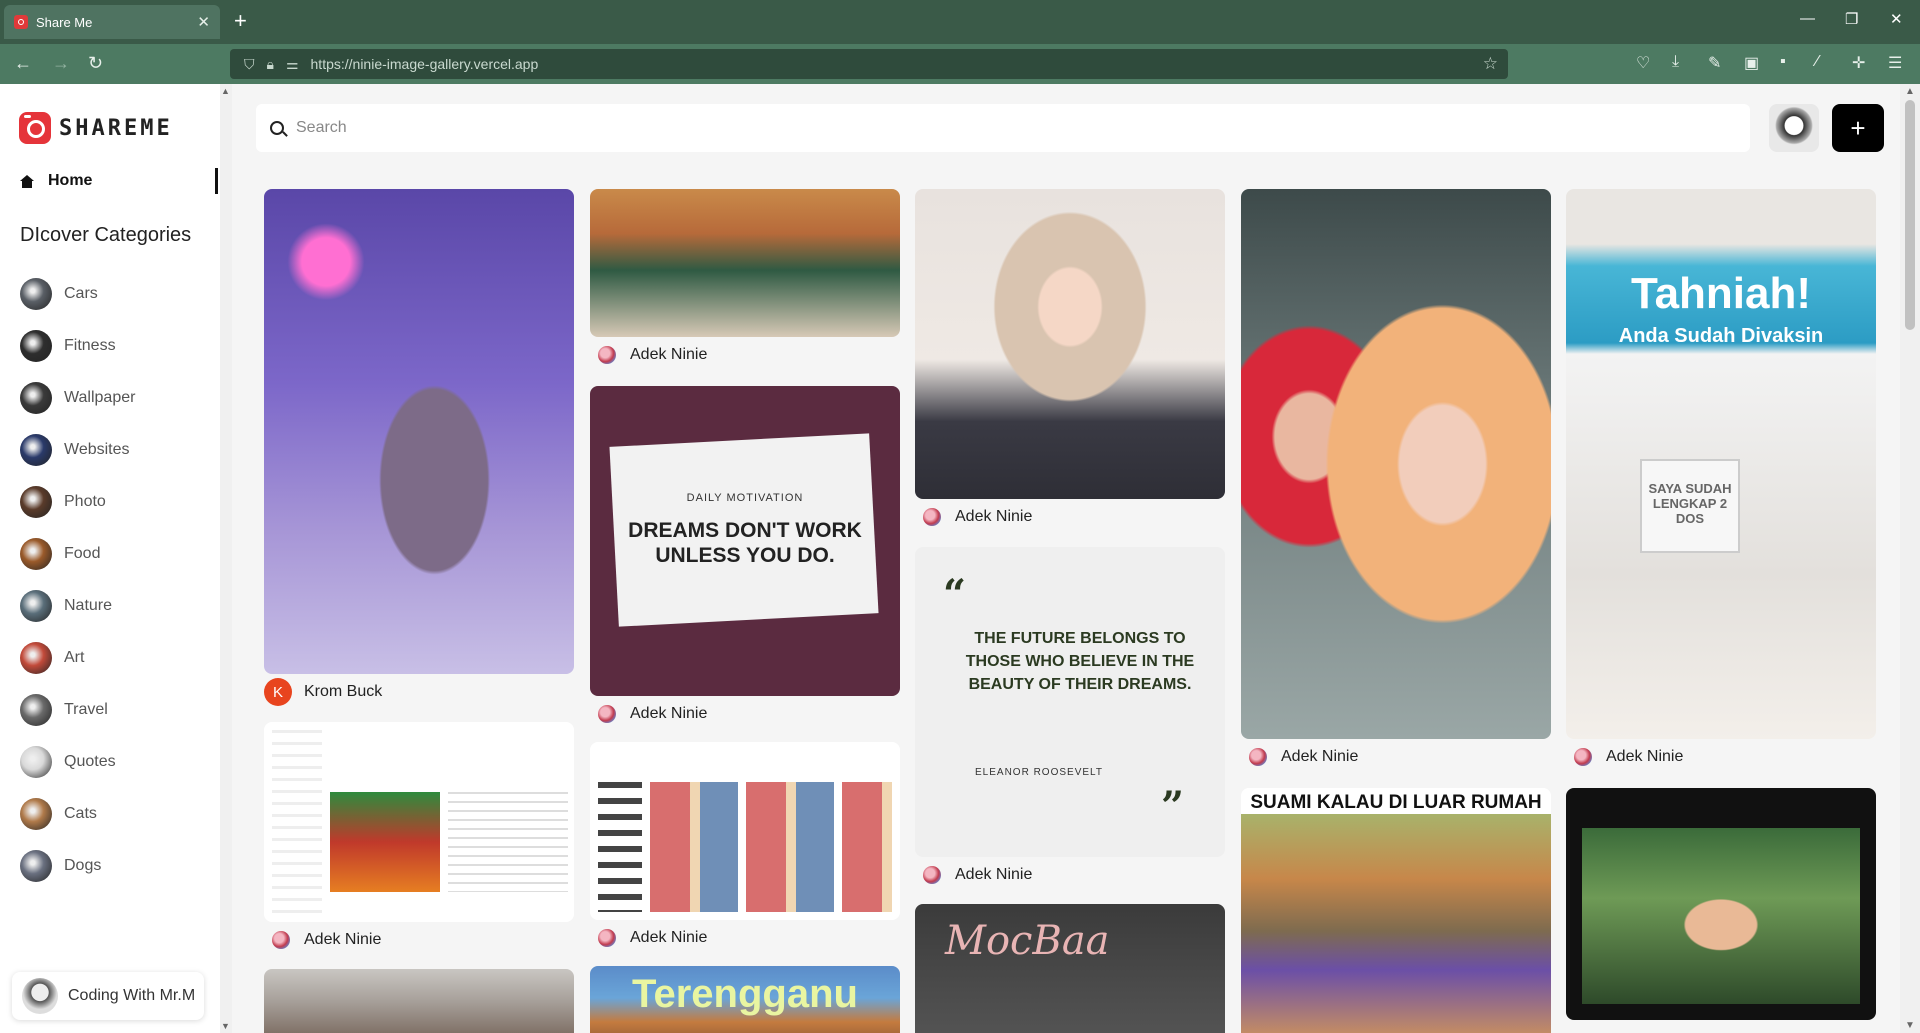 Image resolution: width=1920 pixels, height=1033 pixels. I want to click on main-scrollbar: ▲ ▼, so click(1910, 558).